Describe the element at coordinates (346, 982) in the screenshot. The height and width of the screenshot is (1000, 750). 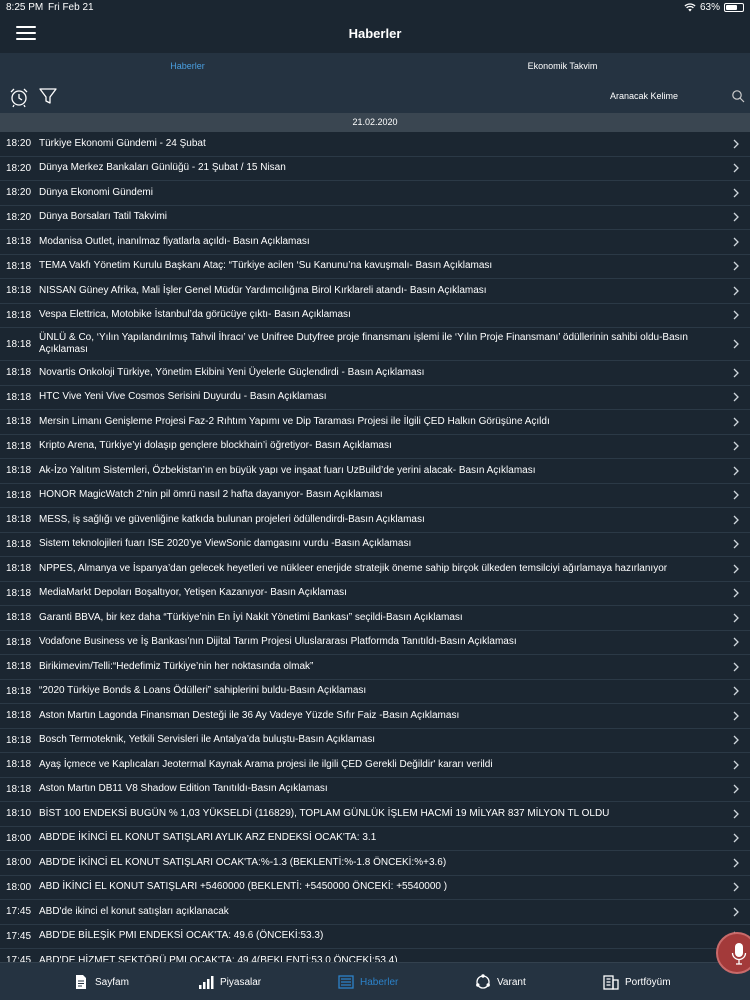
I see `news-icon` at that location.